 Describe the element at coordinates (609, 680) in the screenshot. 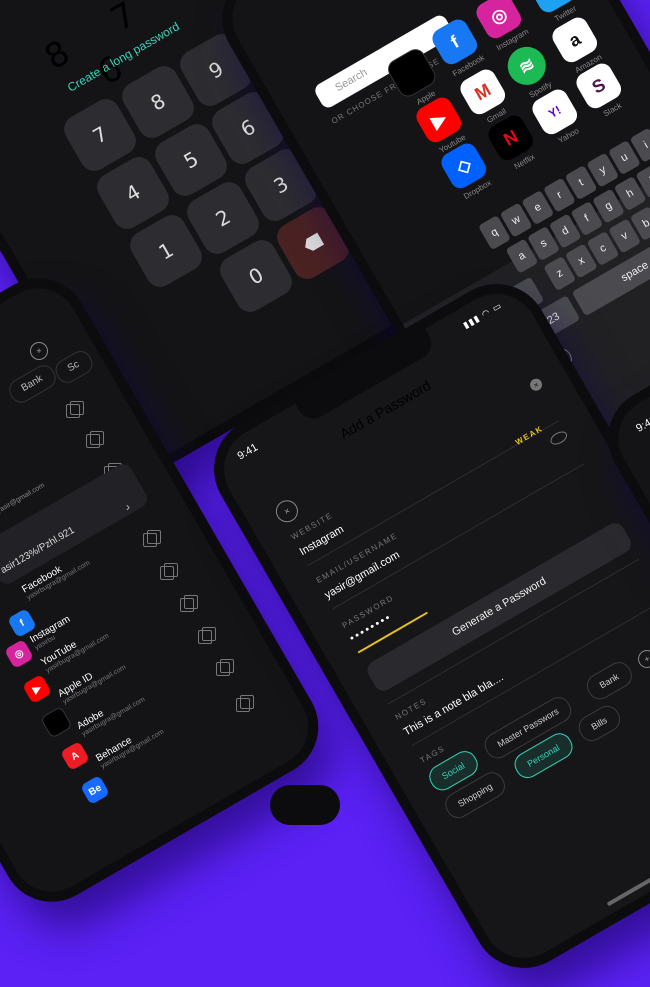

I see `tag-bank: Bank` at that location.